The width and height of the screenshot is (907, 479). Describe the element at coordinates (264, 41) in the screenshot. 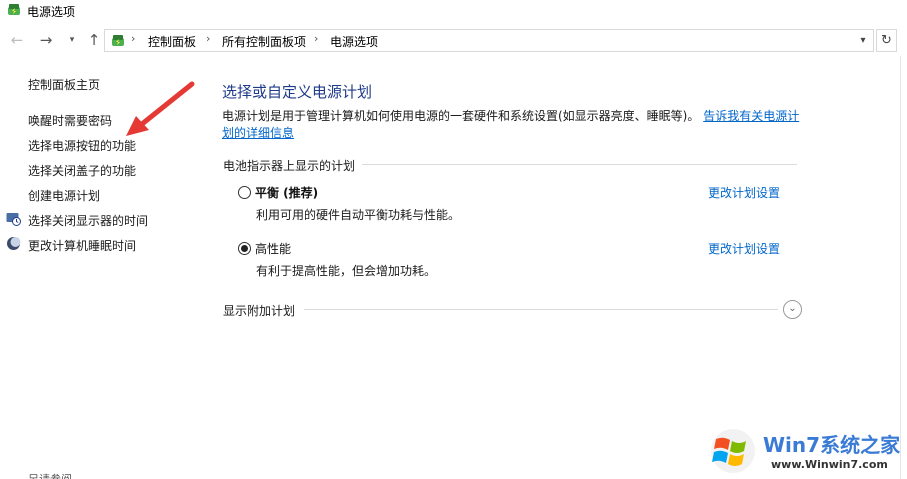

I see `breadcrumb-all-items: 所有控制面板项` at that location.